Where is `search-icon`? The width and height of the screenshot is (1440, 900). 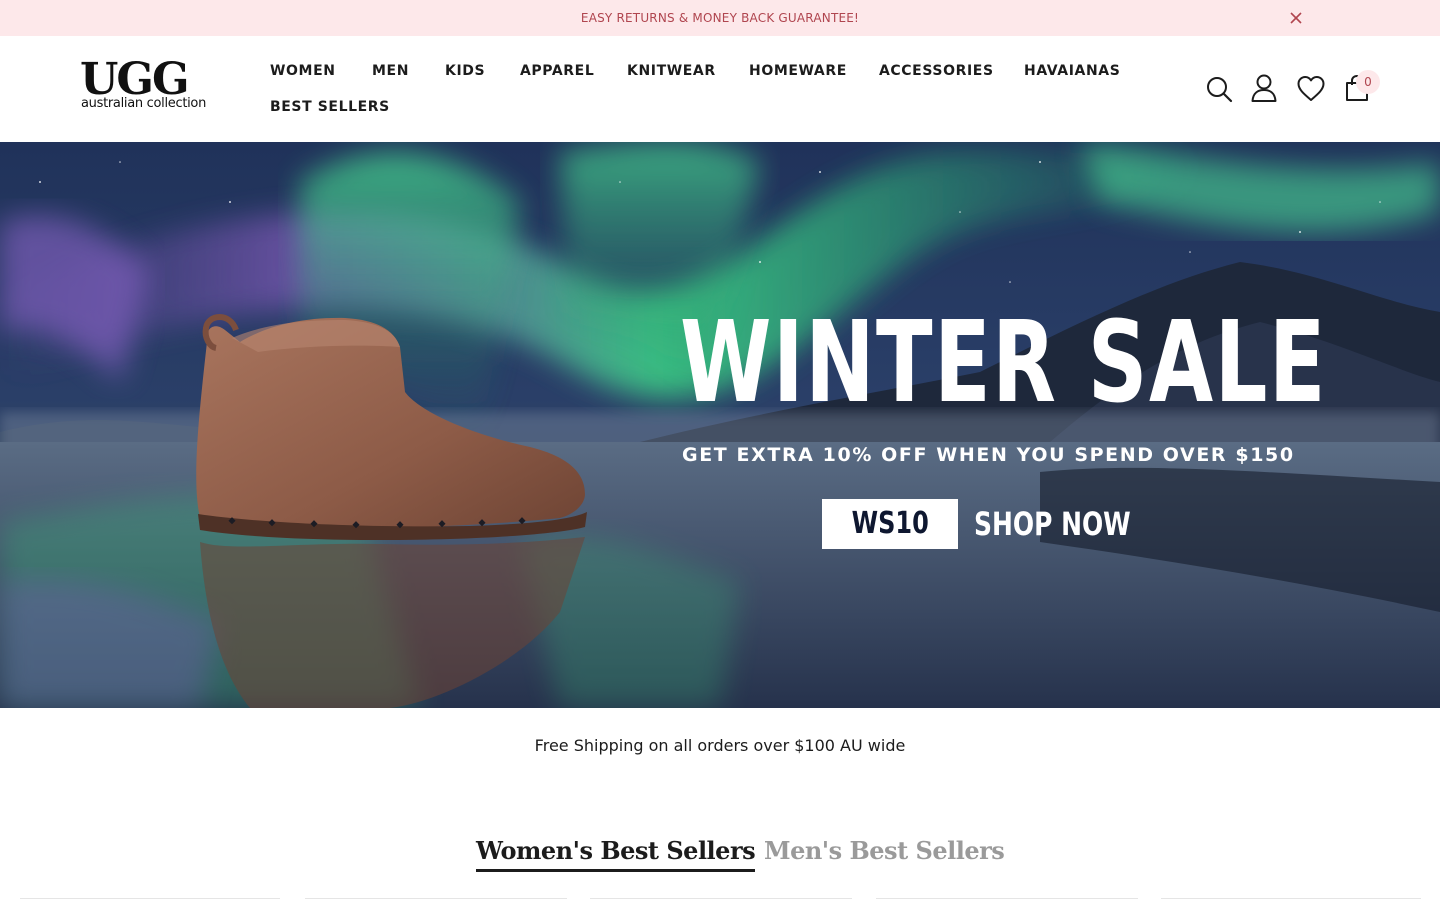
search-icon is located at coordinates (1220, 90).